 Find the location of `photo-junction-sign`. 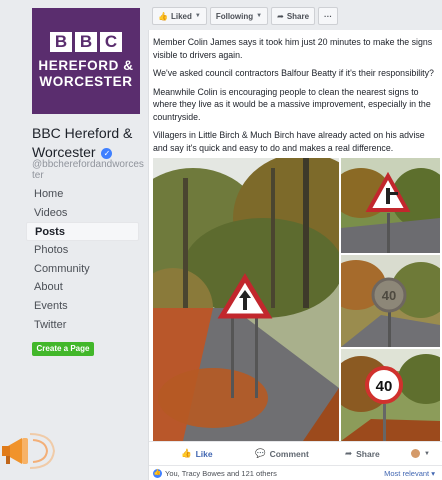

photo-junction-sign is located at coordinates (390, 205).